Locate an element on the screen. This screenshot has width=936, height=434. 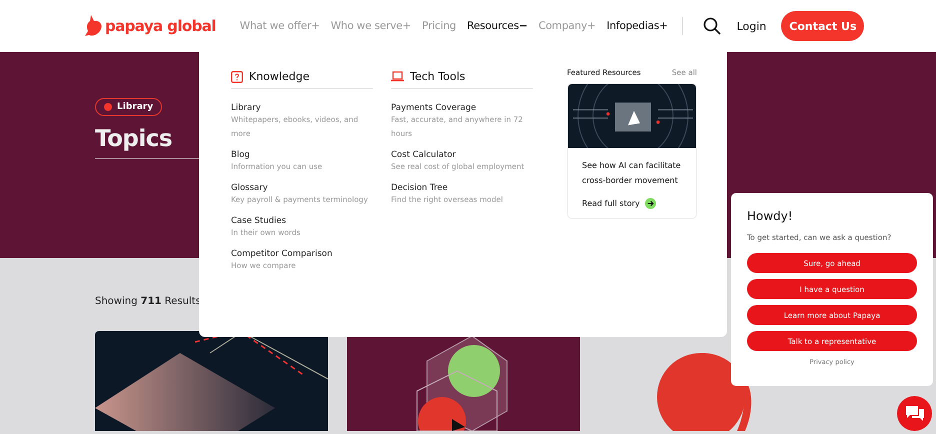
chat-icon is located at coordinates (915, 414).